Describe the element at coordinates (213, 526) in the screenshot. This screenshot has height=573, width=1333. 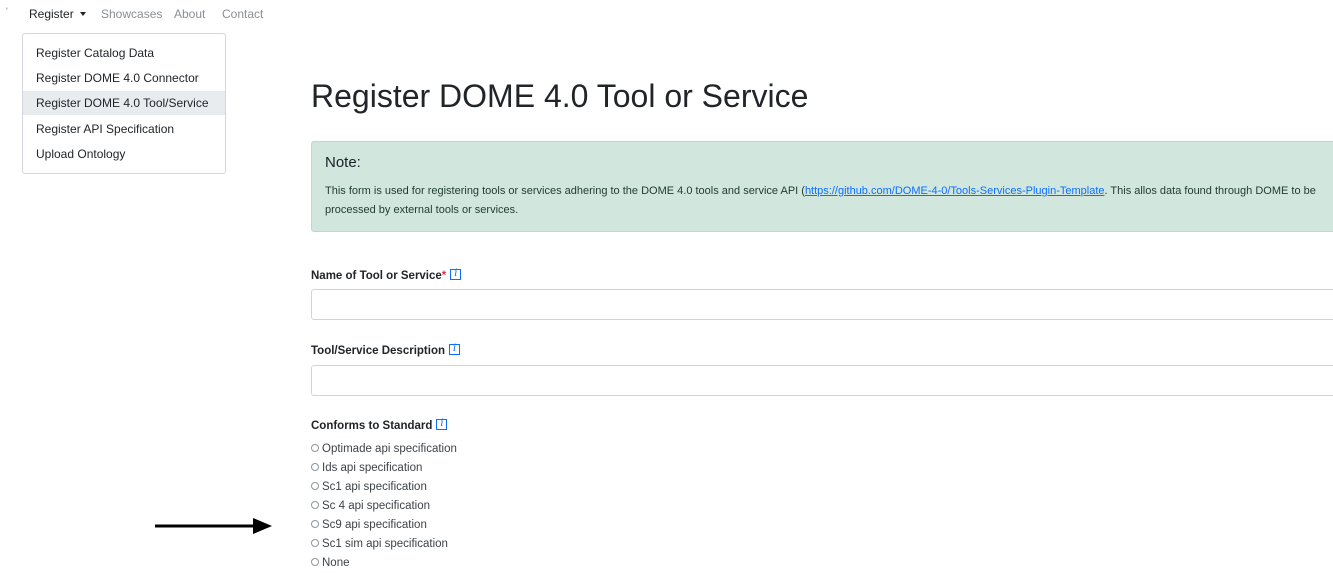
I see `arrow-right-icon` at that location.